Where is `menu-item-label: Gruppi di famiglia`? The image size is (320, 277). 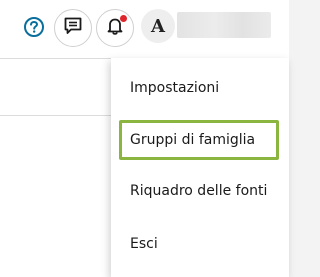
menu-item-label: Gruppi di famiglia is located at coordinates (193, 140).